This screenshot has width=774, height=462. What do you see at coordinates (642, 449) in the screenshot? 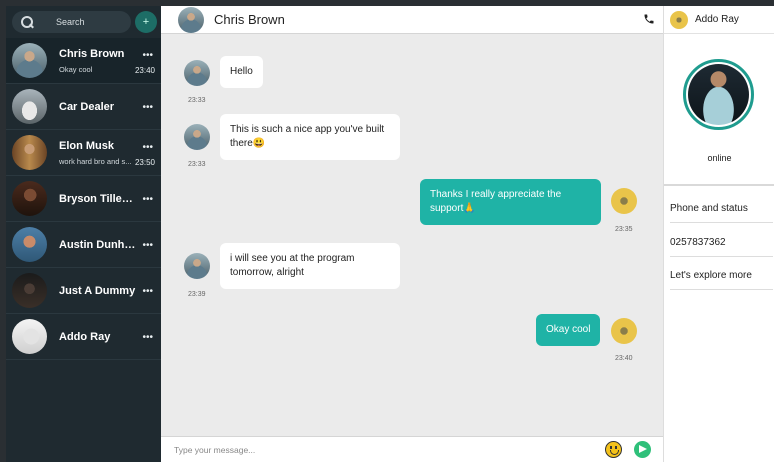
I see `send-icon` at bounding box center [642, 449].